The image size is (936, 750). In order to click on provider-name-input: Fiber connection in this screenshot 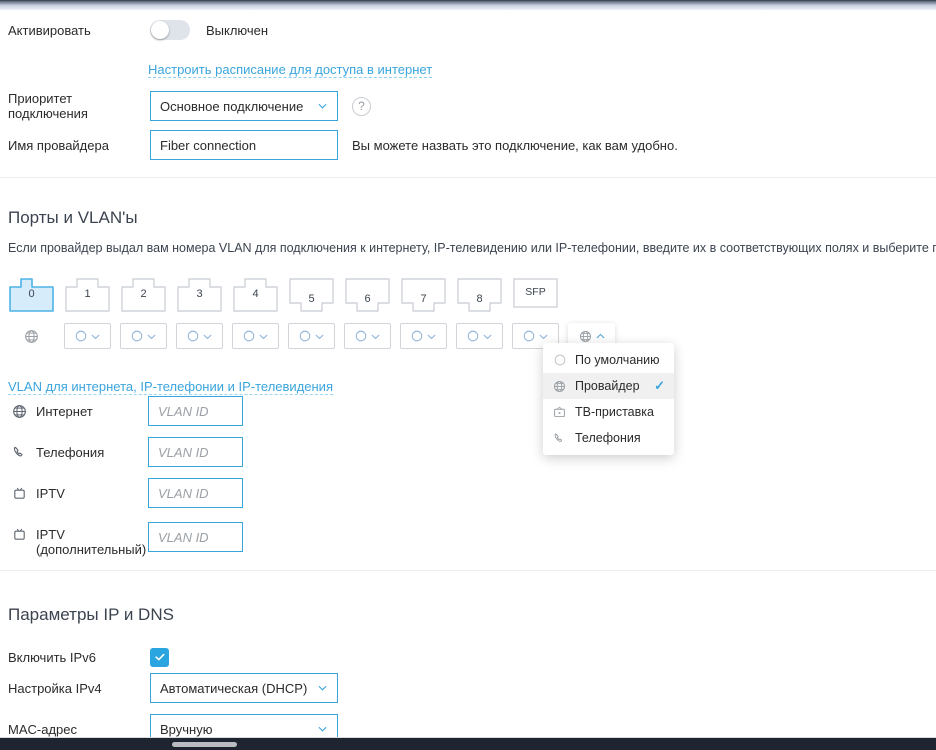, I will do `click(244, 145)`.